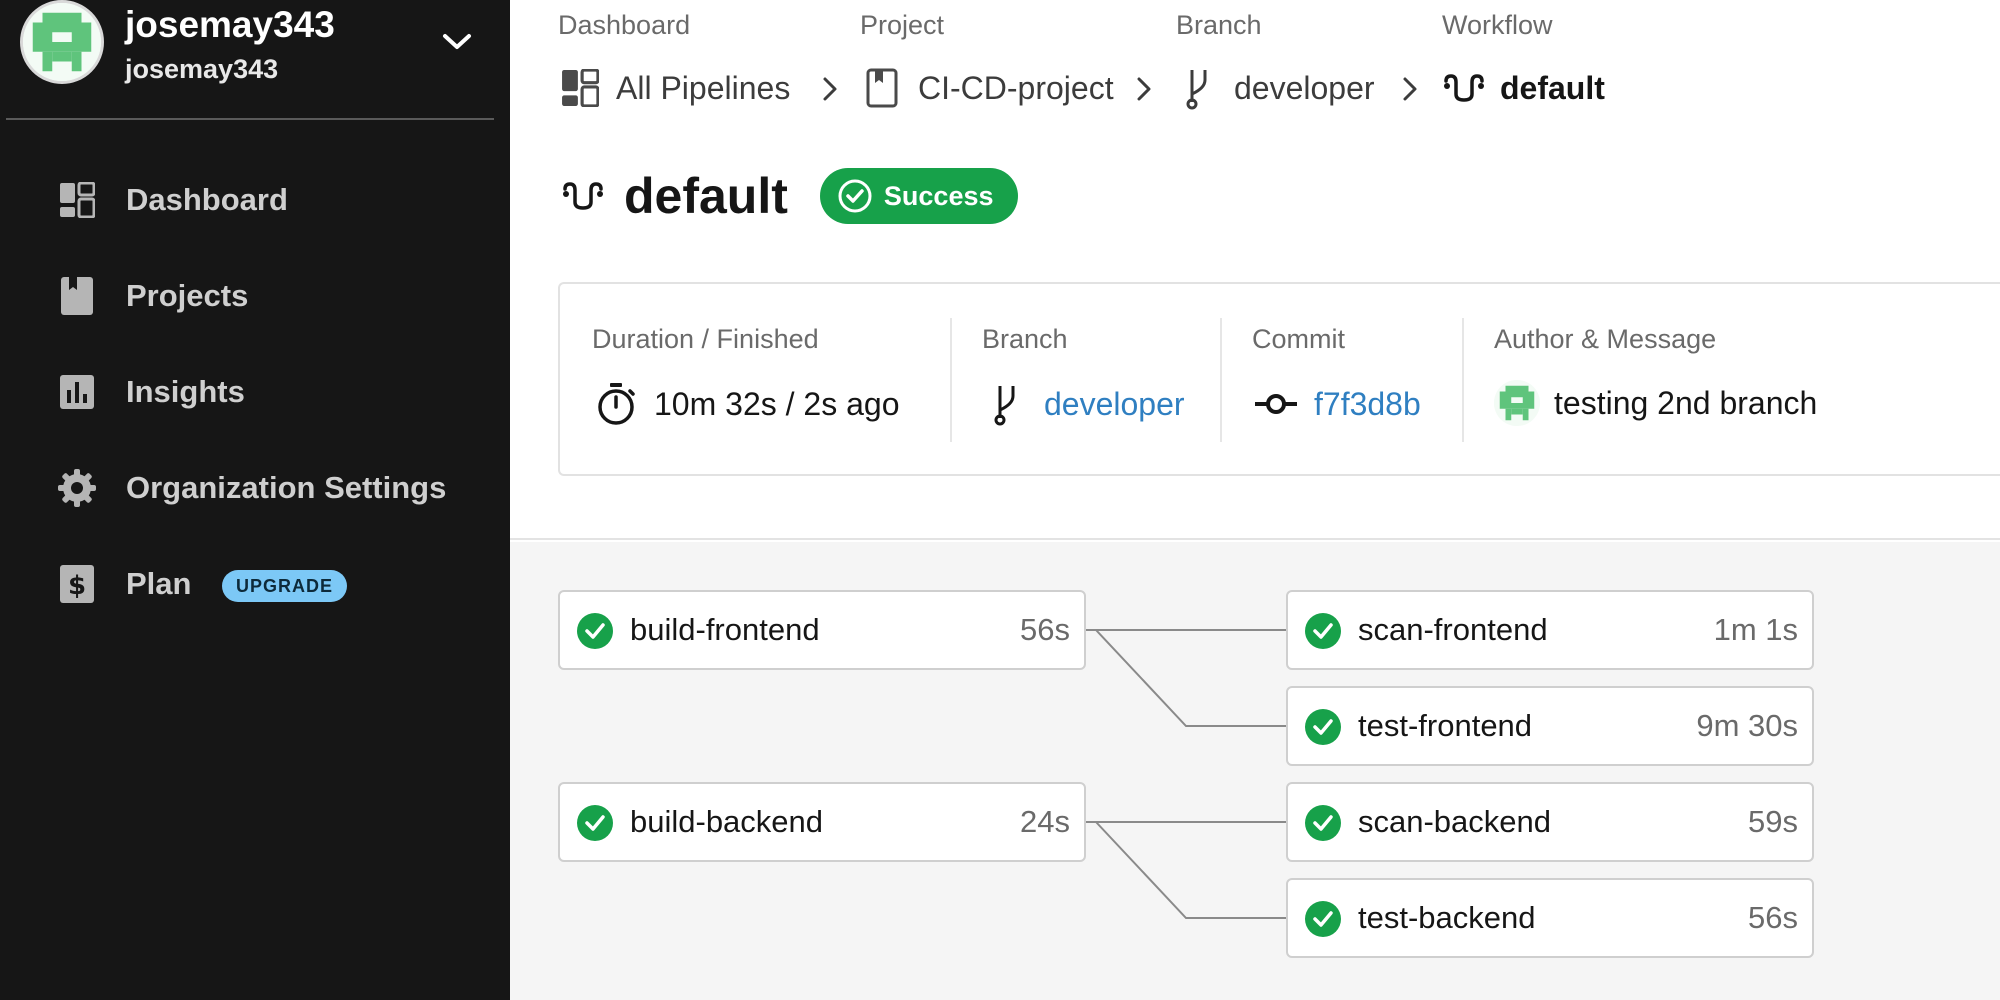 This screenshot has height=1000, width=2000. I want to click on job-duration: 9m 30s, so click(1747, 725).